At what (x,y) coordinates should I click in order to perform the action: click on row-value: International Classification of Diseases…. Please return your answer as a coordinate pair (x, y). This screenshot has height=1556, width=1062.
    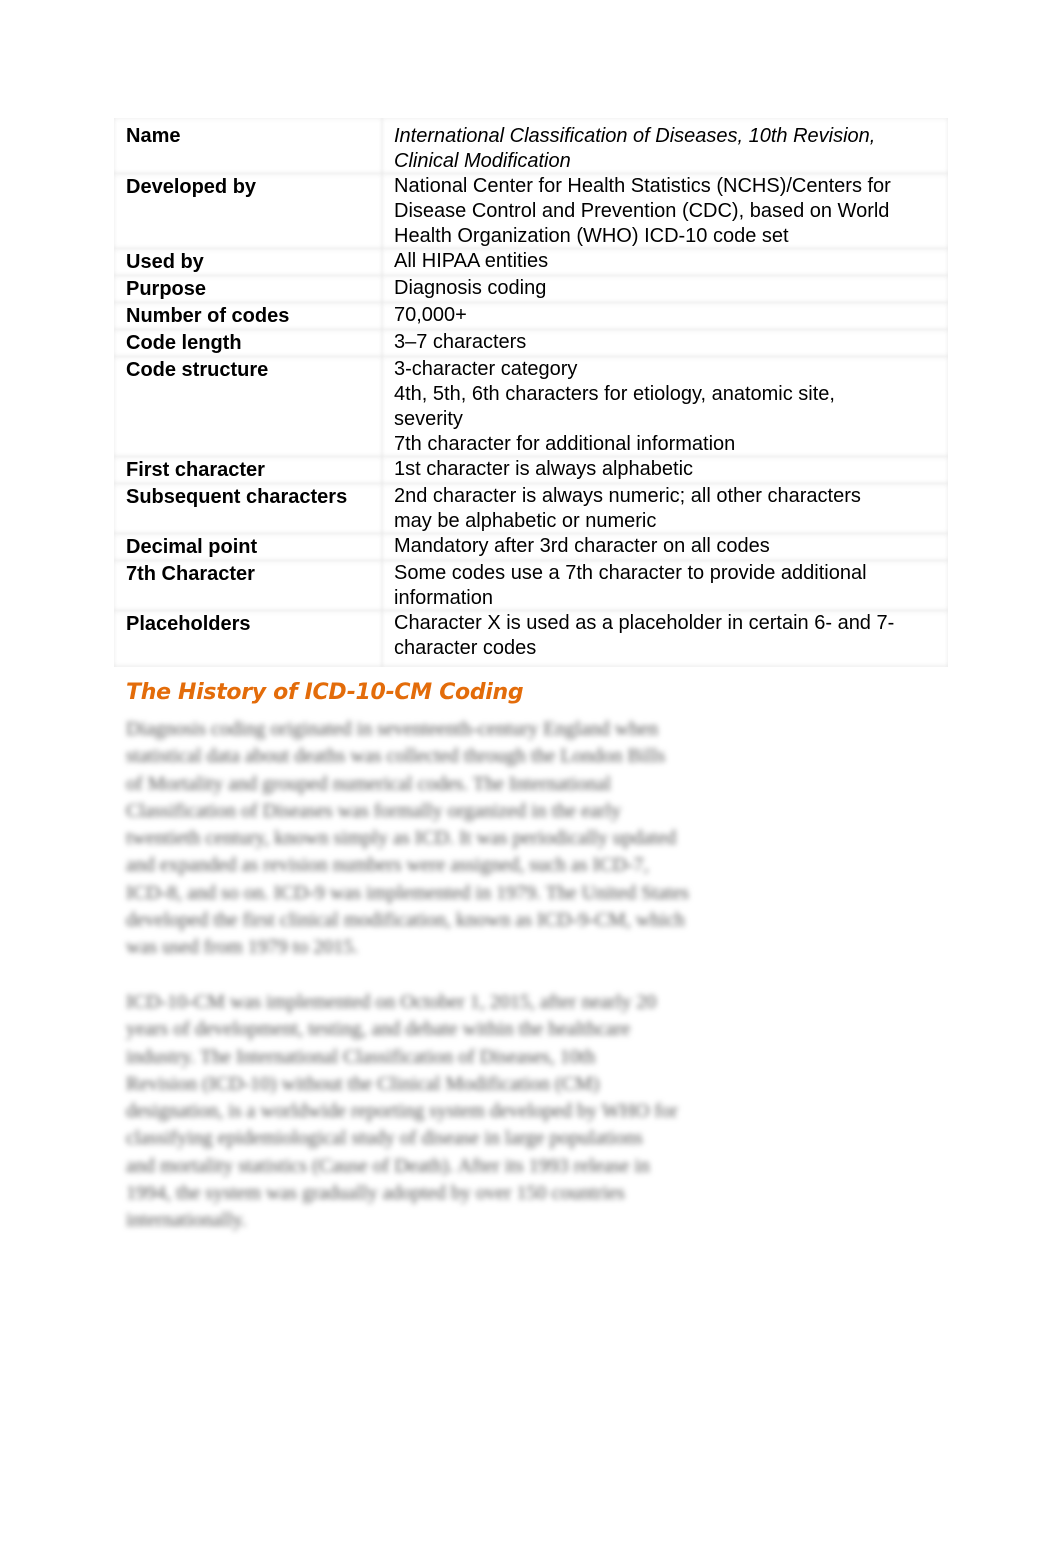
    Looking at the image, I should click on (665, 146).